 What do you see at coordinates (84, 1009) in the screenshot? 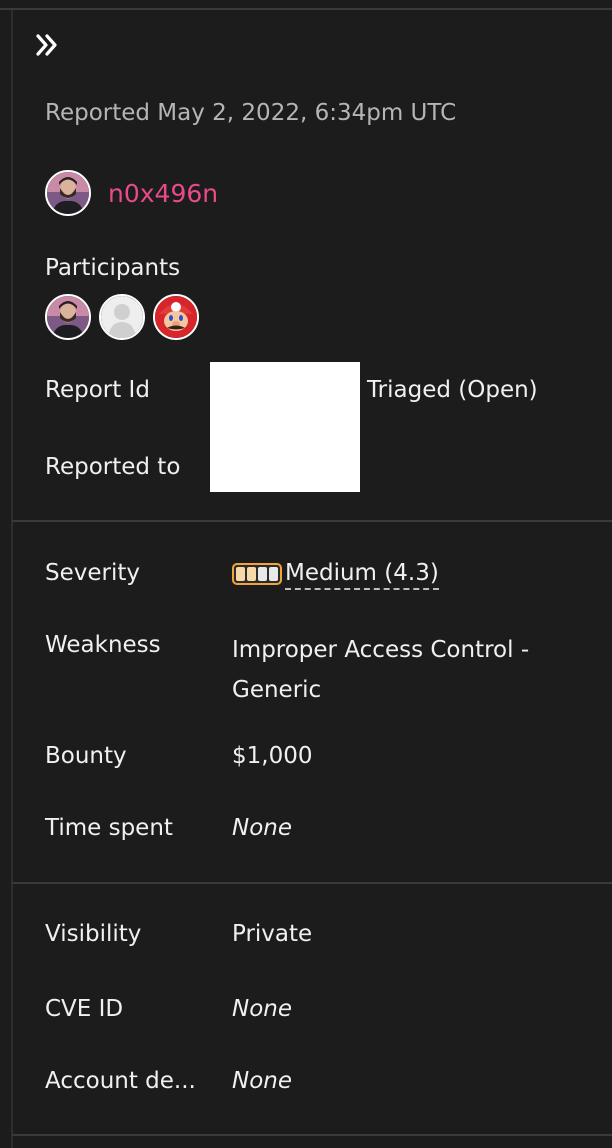
I see `cve-id-label: CVE ID` at bounding box center [84, 1009].